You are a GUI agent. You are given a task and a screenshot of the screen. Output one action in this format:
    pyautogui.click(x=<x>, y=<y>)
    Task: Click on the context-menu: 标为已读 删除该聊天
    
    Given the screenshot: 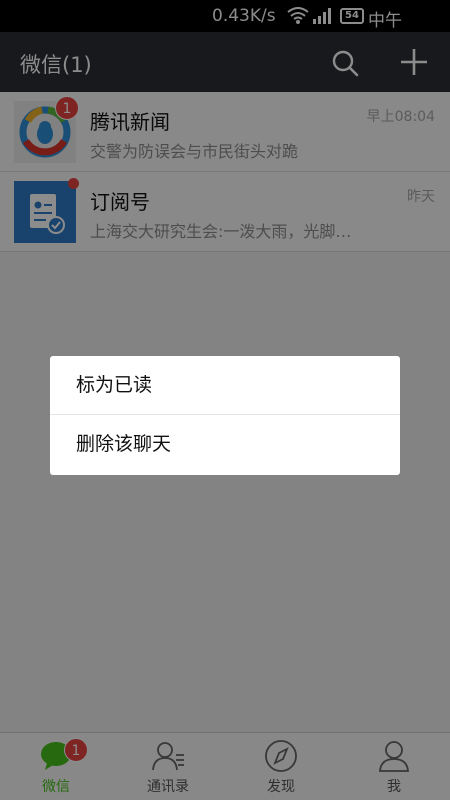 What is the action you would take?
    pyautogui.click(x=225, y=415)
    